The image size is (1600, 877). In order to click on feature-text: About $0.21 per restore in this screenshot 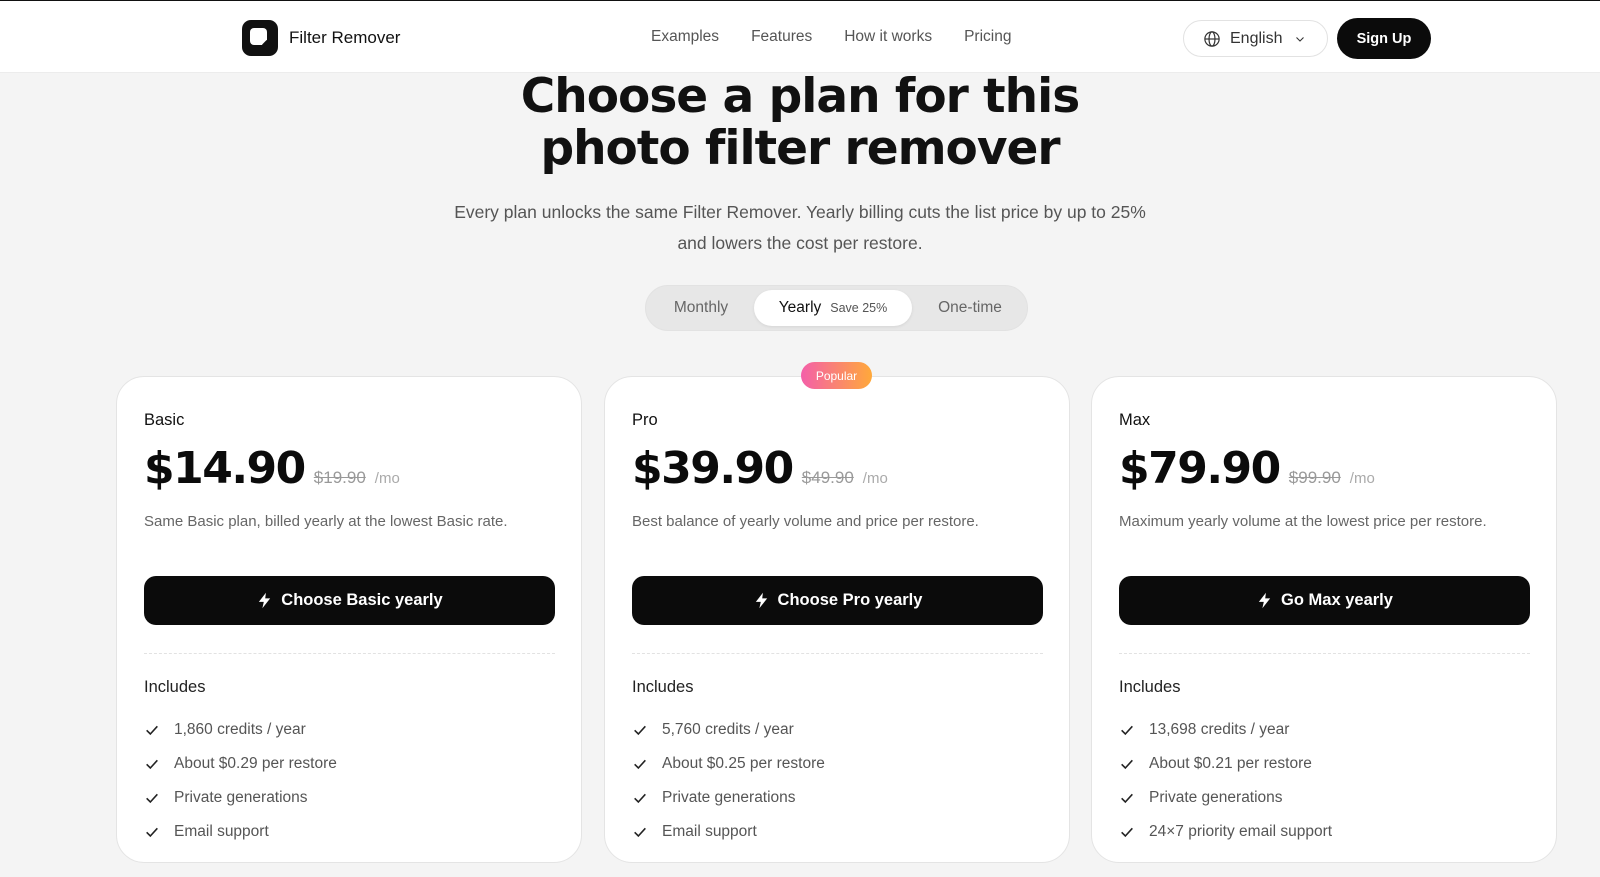, I will do `click(1230, 763)`.